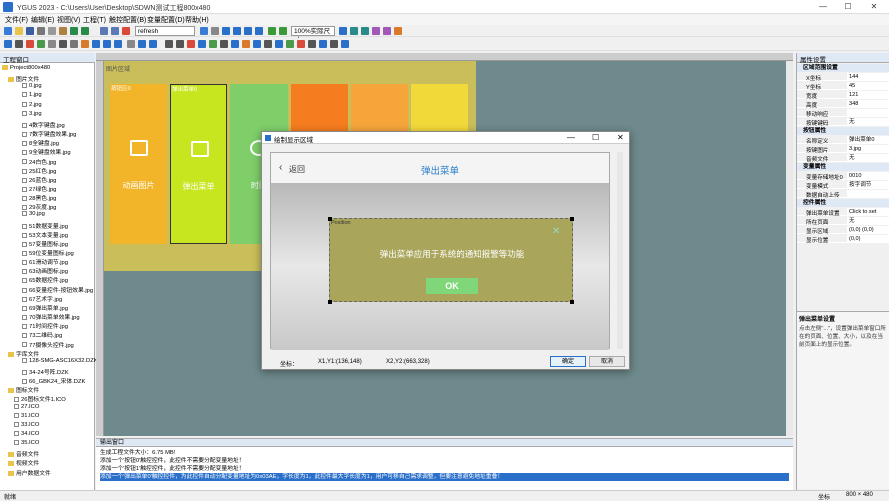  I want to click on menu-touch-config: 触控配置(B), so click(127, 20).